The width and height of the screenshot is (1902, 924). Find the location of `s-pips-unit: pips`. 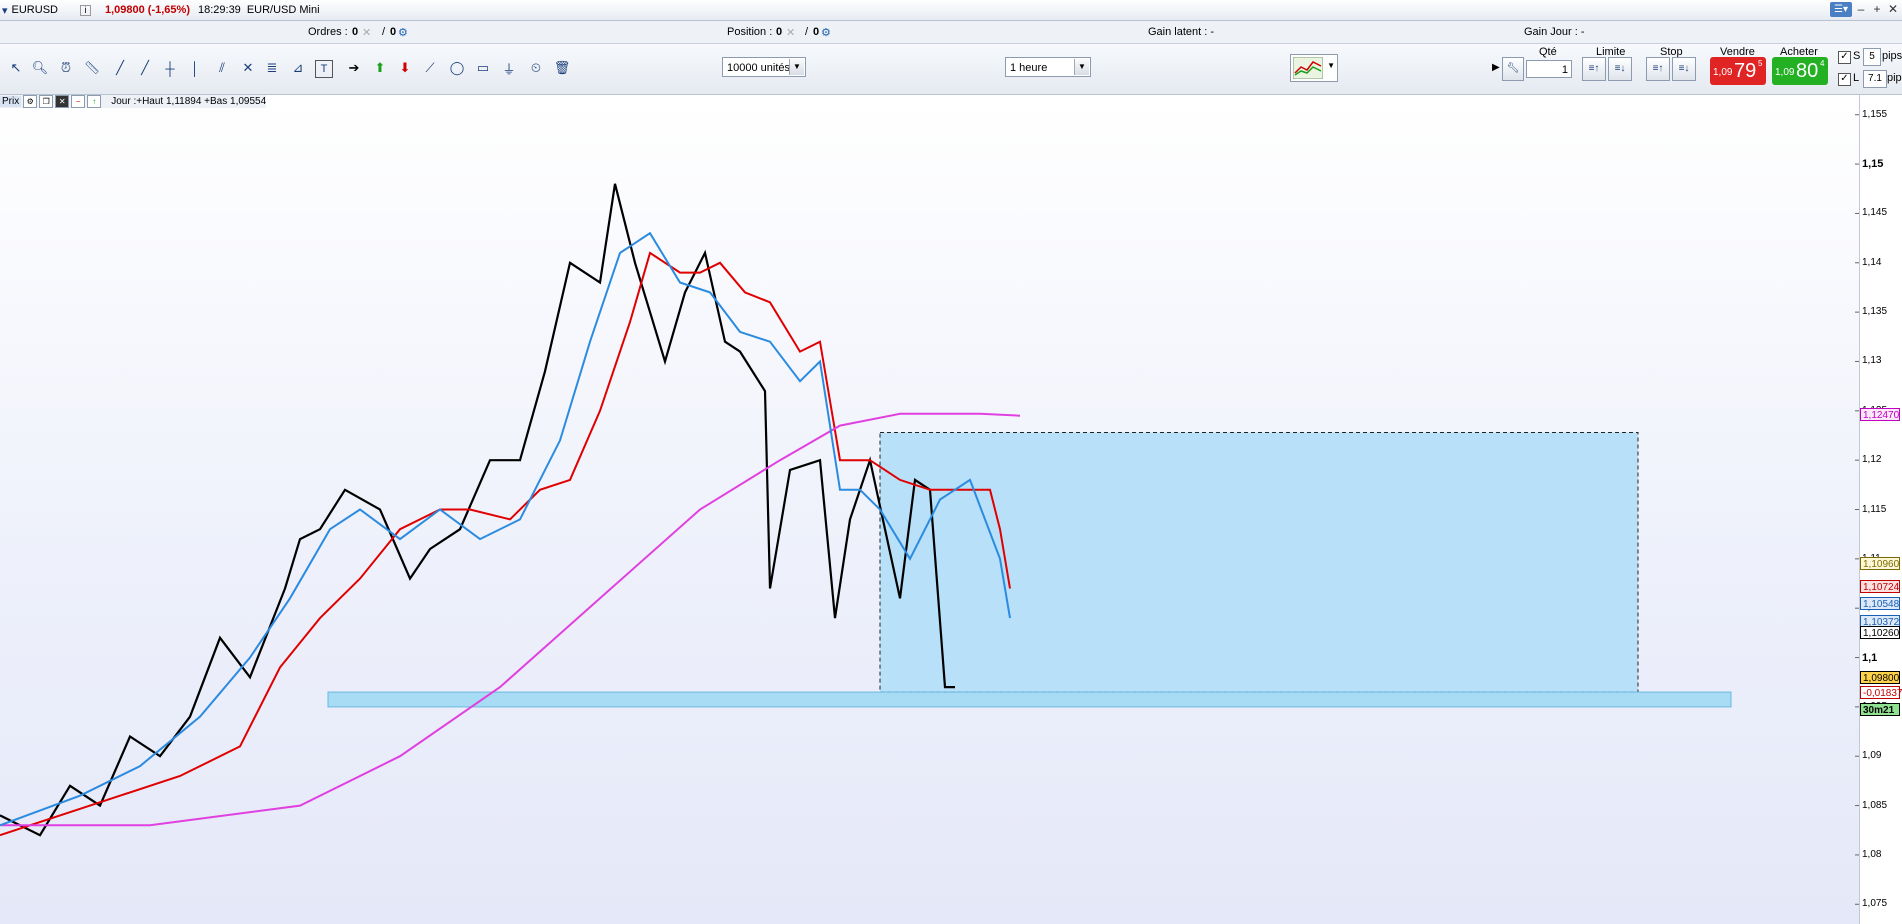

s-pips-unit: pips is located at coordinates (1892, 56).